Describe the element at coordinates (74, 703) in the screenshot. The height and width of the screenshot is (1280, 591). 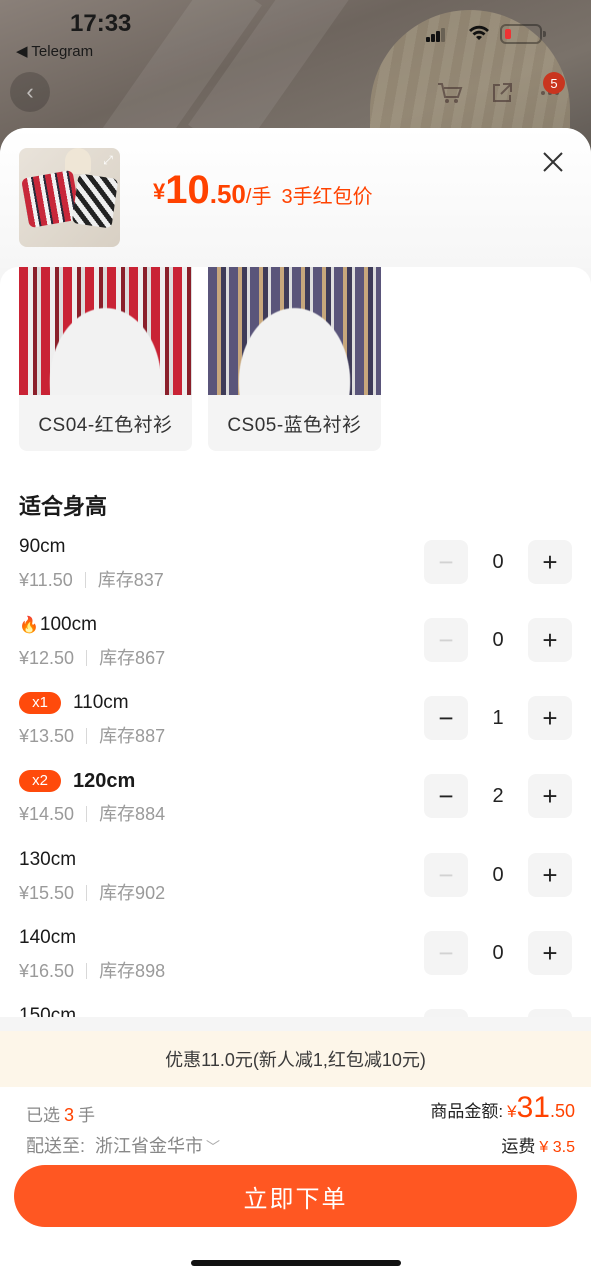
I see `size-label: x1 110cm` at that location.